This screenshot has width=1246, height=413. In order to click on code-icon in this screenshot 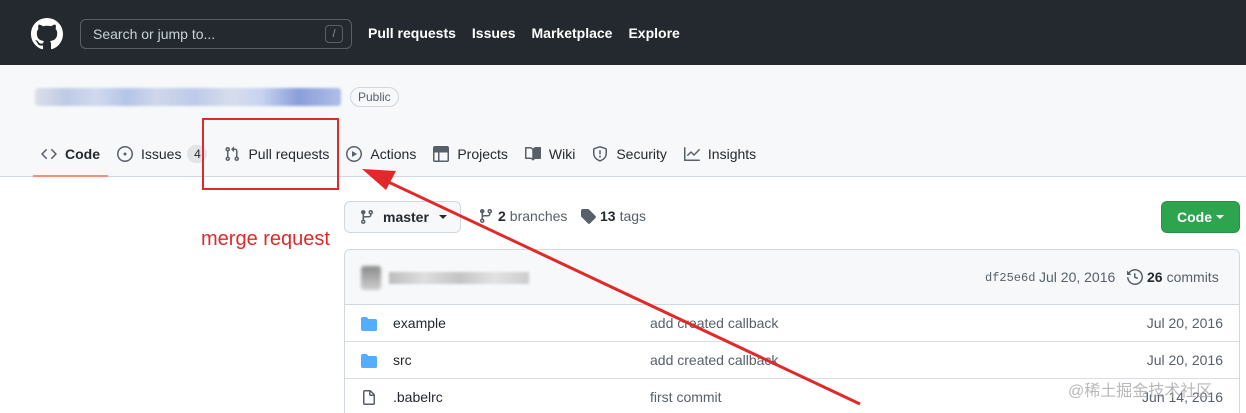, I will do `click(49, 154)`.